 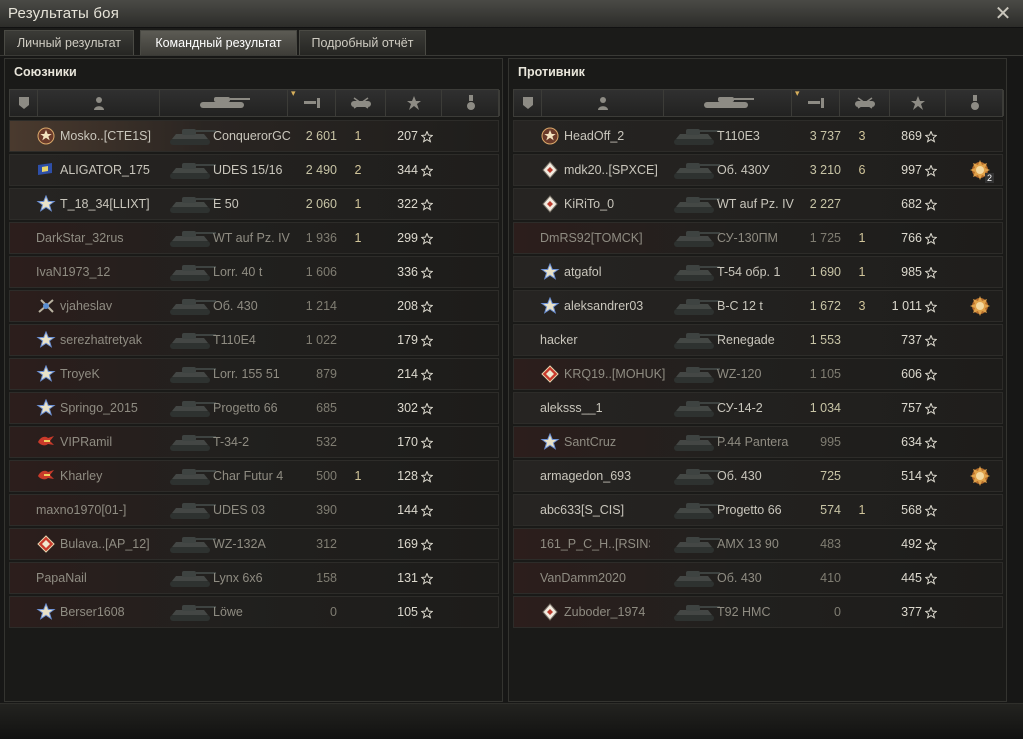 I want to click on damage-value: 725, so click(x=830, y=476).